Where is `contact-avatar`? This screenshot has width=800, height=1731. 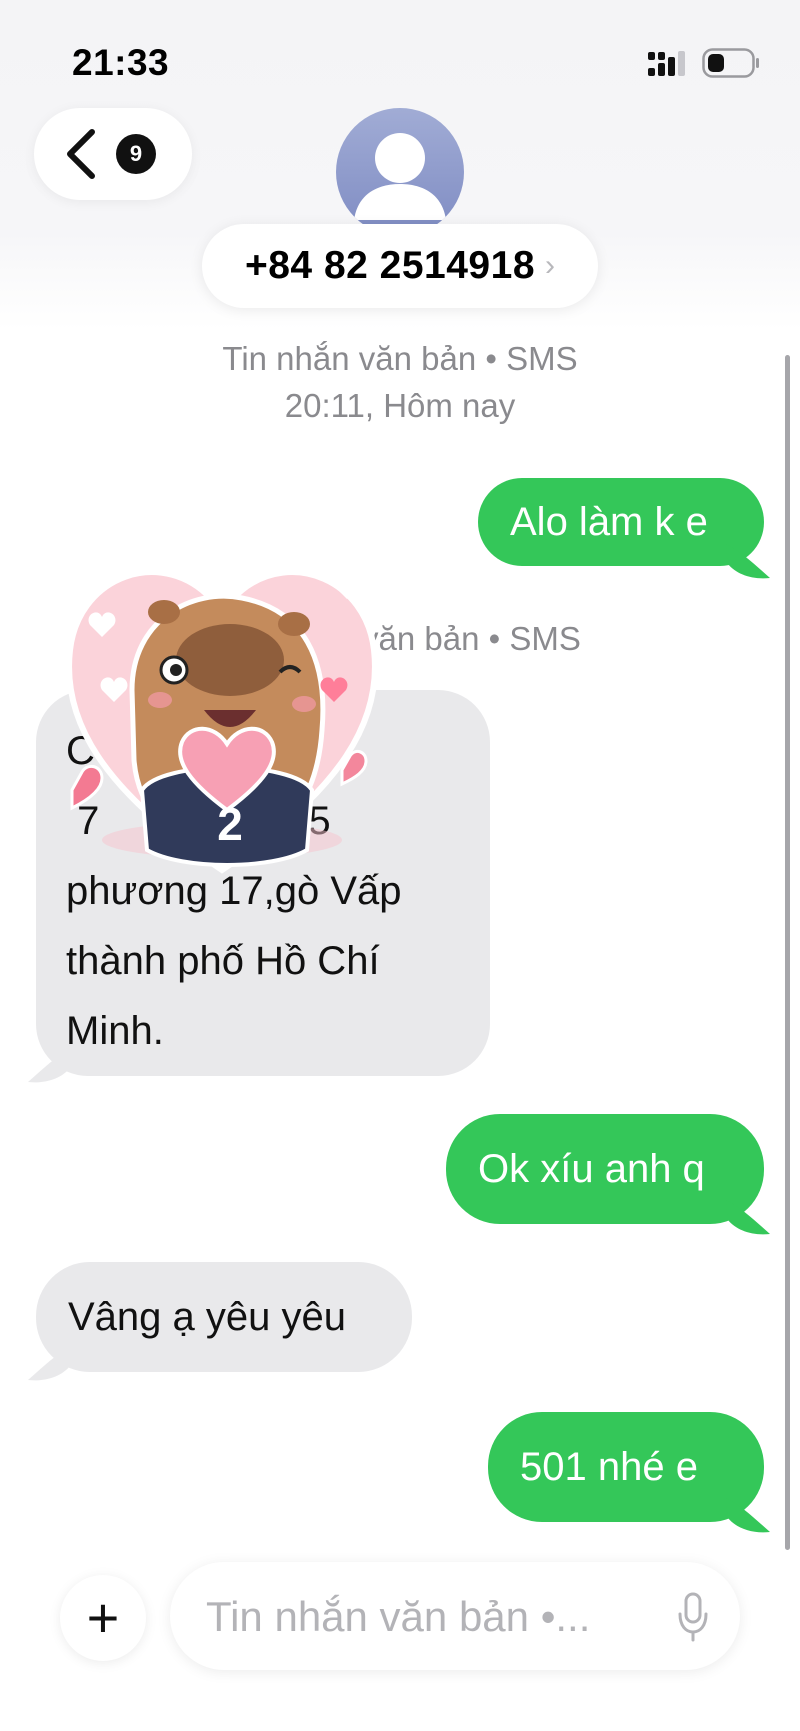
contact-avatar is located at coordinates (400, 172).